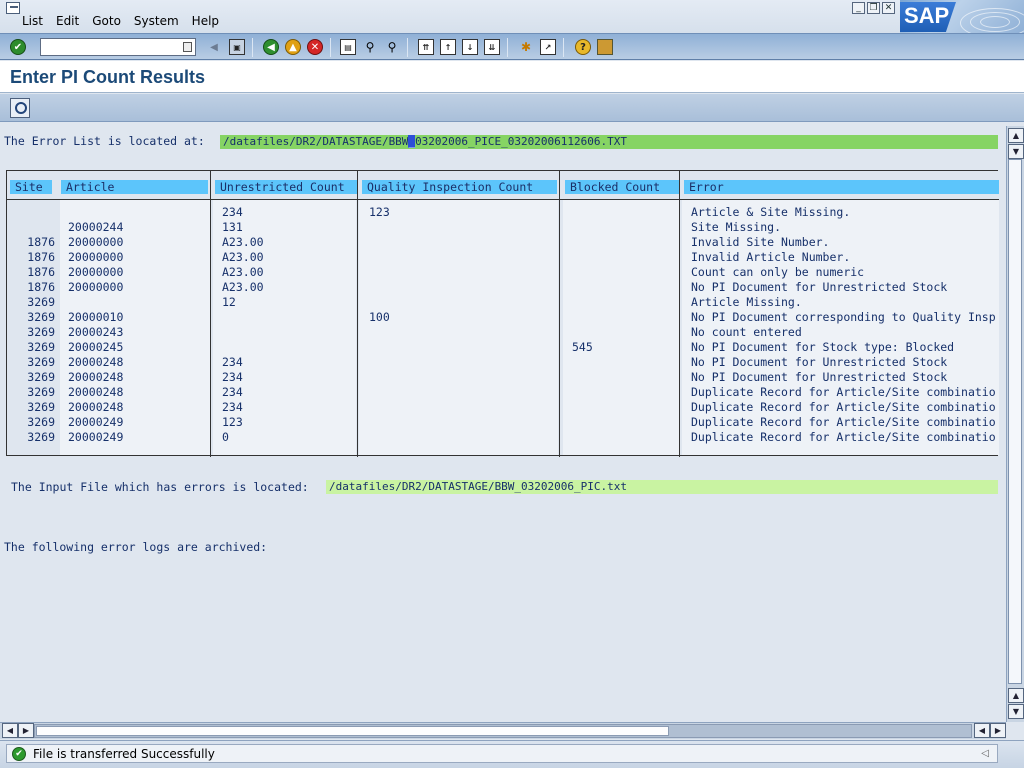  What do you see at coordinates (156, 21) in the screenshot?
I see `menu-system: System` at bounding box center [156, 21].